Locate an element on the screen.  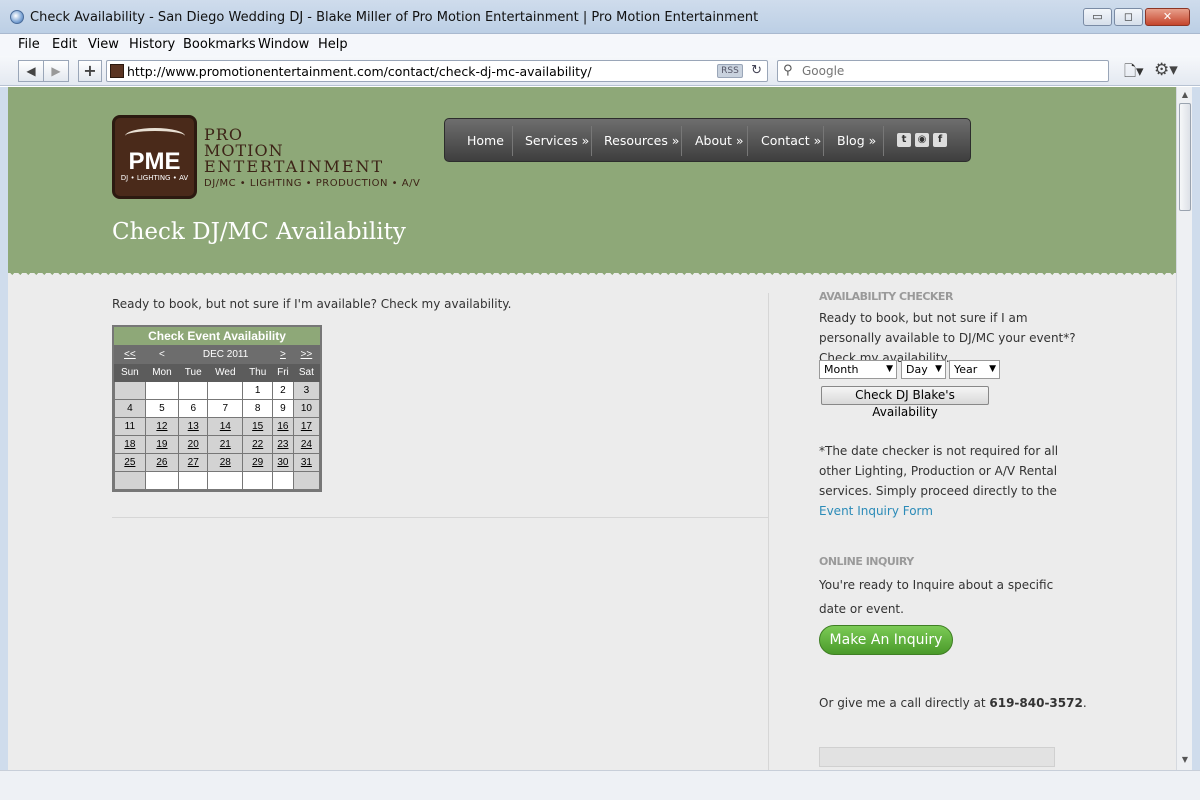
calendar-week: 25 26 27 28 29 30 31 is located at coordinates (217, 462).